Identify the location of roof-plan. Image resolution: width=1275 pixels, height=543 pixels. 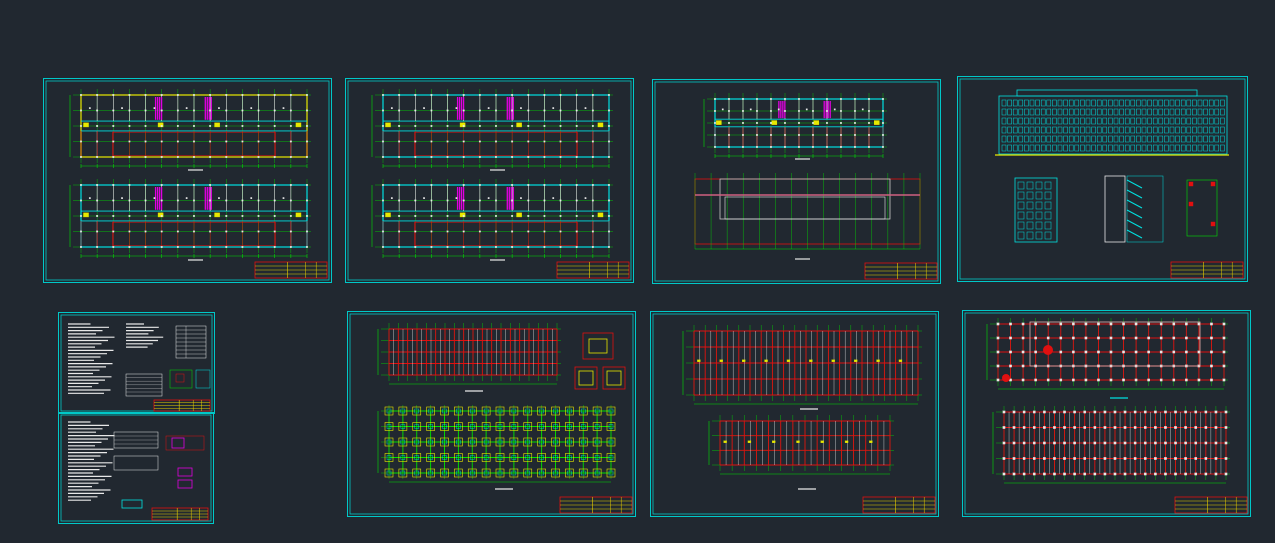
(807, 211).